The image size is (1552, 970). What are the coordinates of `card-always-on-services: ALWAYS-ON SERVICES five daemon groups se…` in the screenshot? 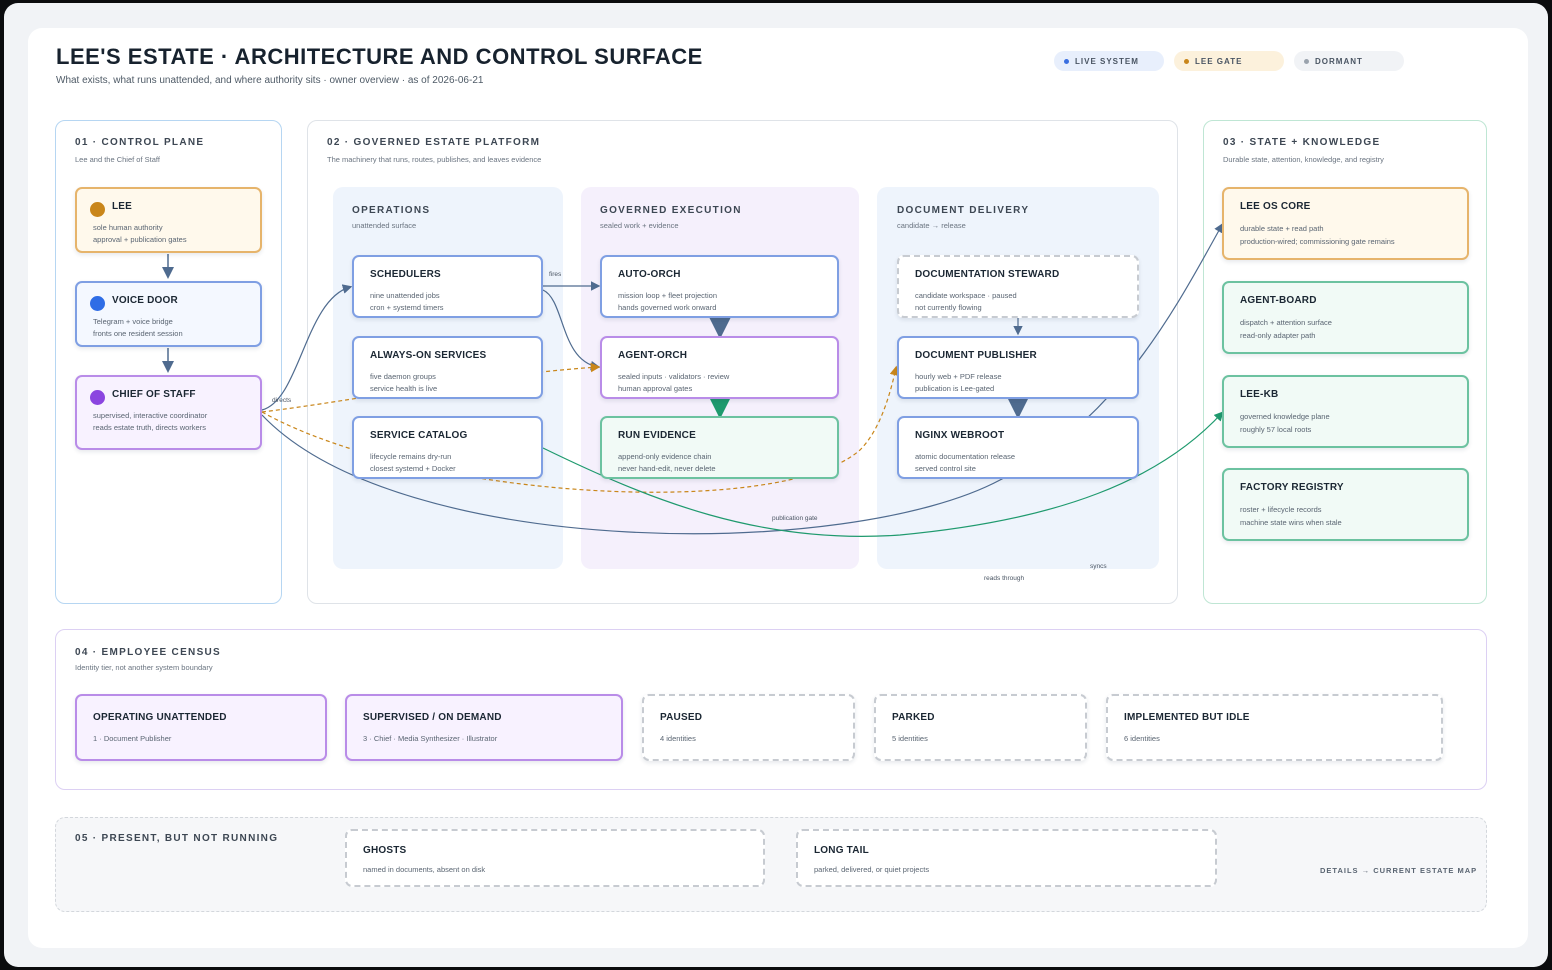 It's located at (447, 367).